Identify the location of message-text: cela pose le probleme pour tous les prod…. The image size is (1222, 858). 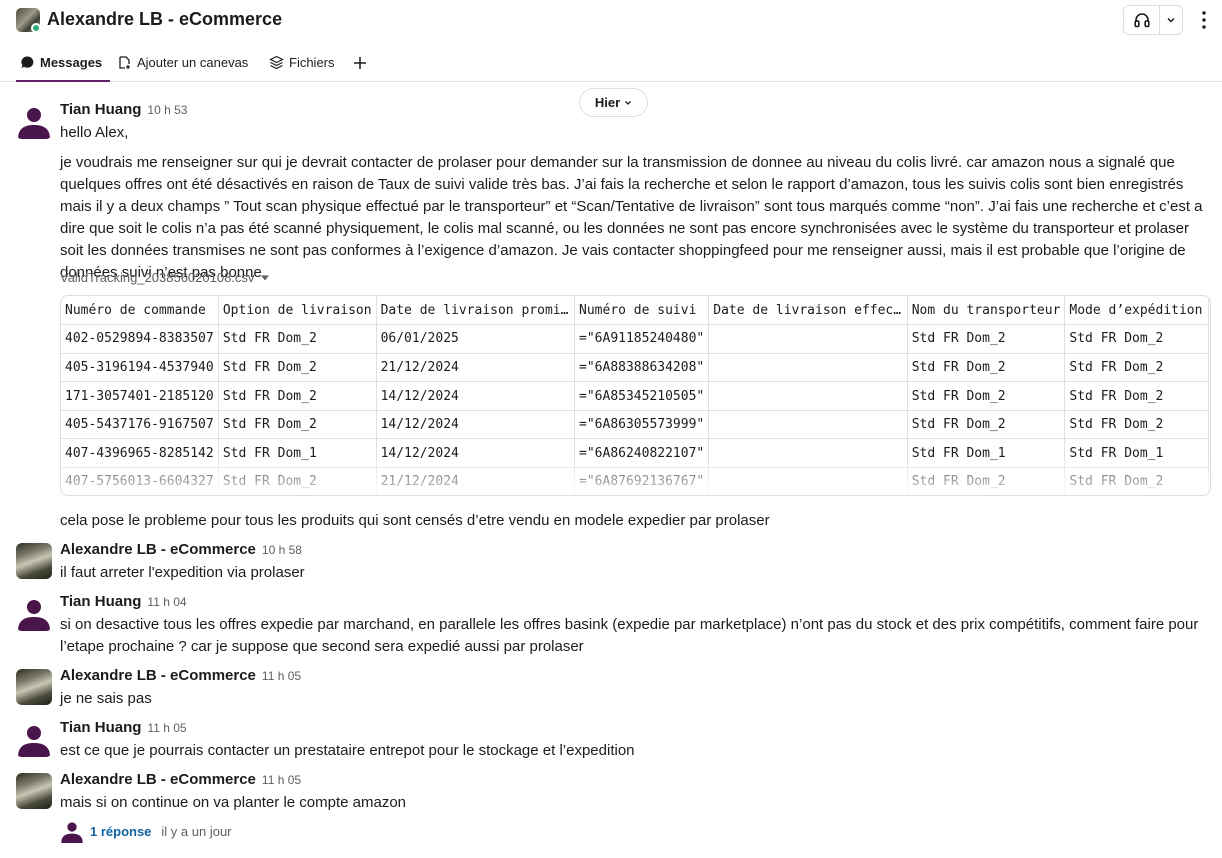
(415, 520).